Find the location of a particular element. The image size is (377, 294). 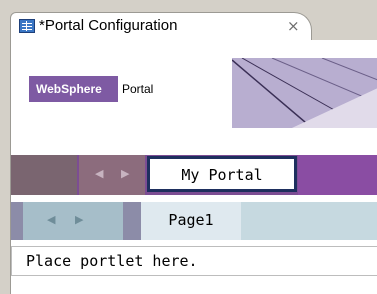

placeholder-text: Place portlet here. is located at coordinates (112, 261).